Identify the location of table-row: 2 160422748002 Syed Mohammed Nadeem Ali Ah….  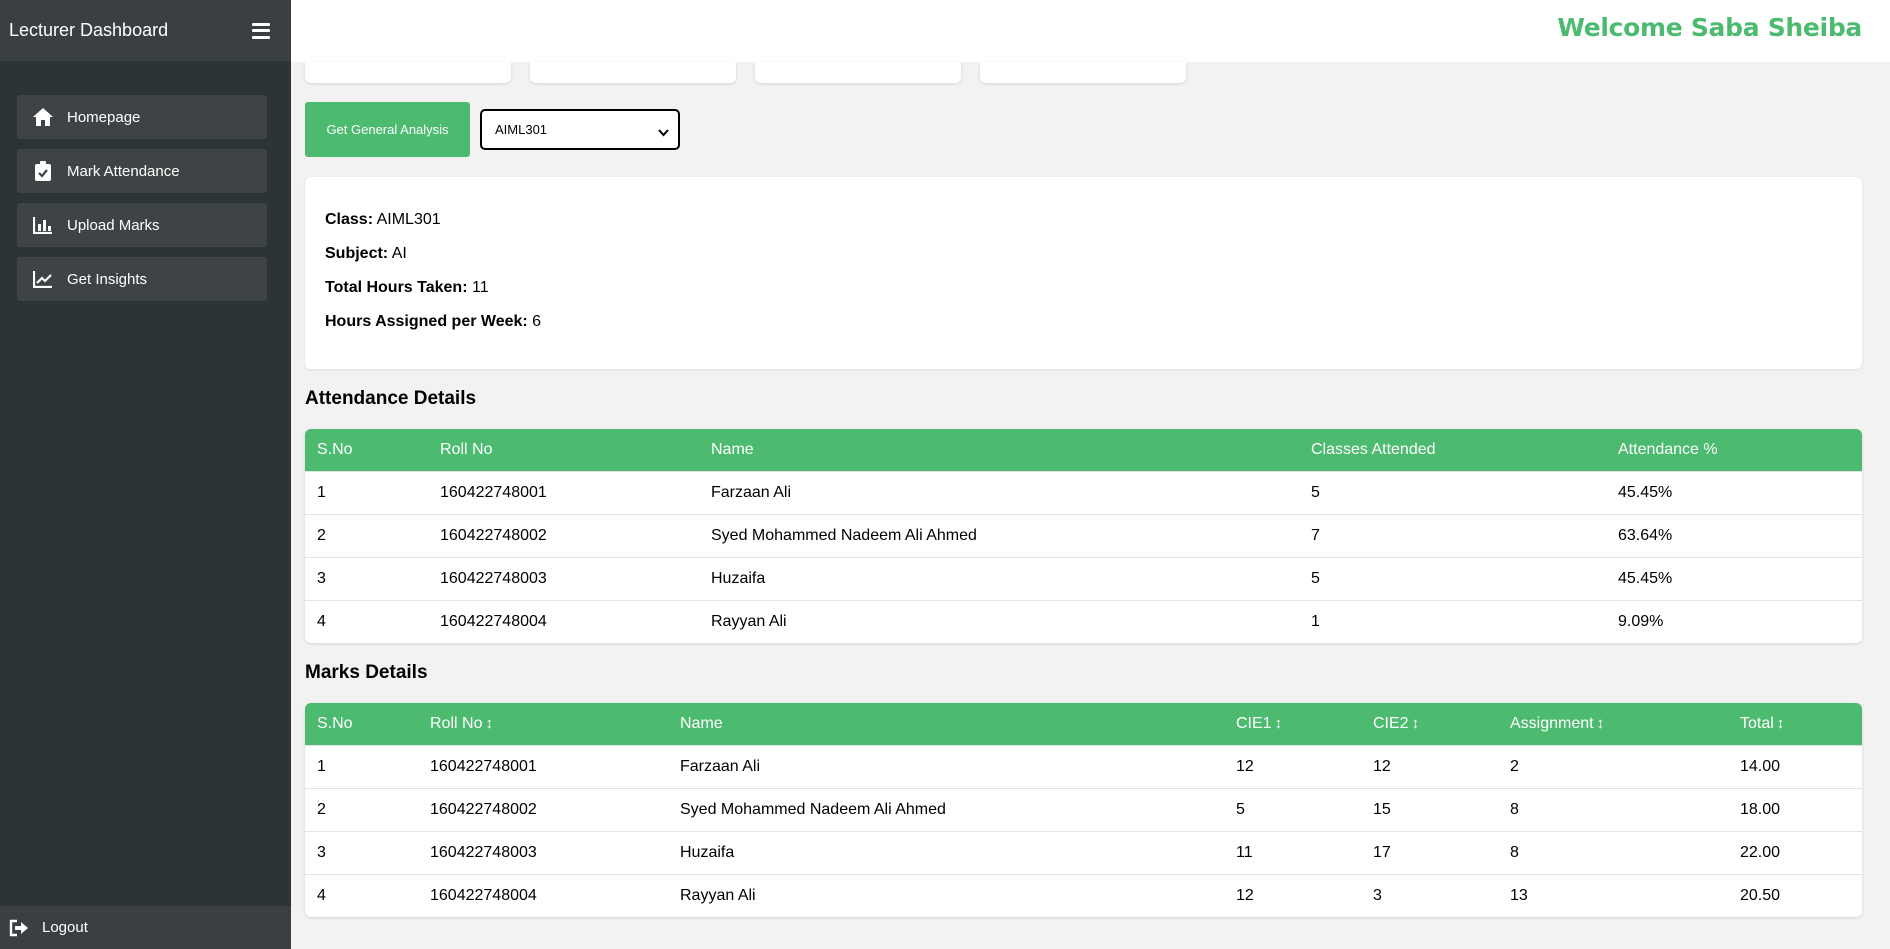
(1083, 535).